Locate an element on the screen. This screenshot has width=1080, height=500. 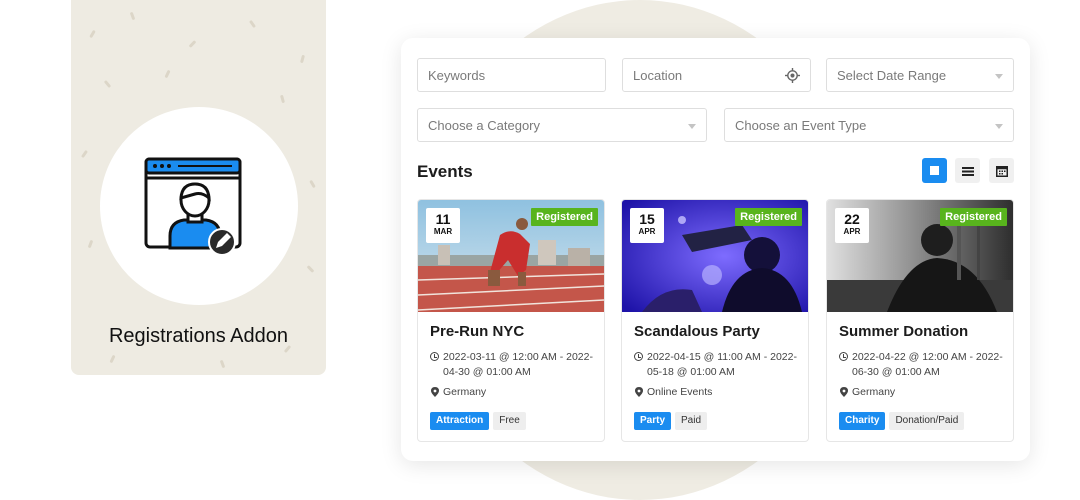
locate-icon is located at coordinates (792, 75).